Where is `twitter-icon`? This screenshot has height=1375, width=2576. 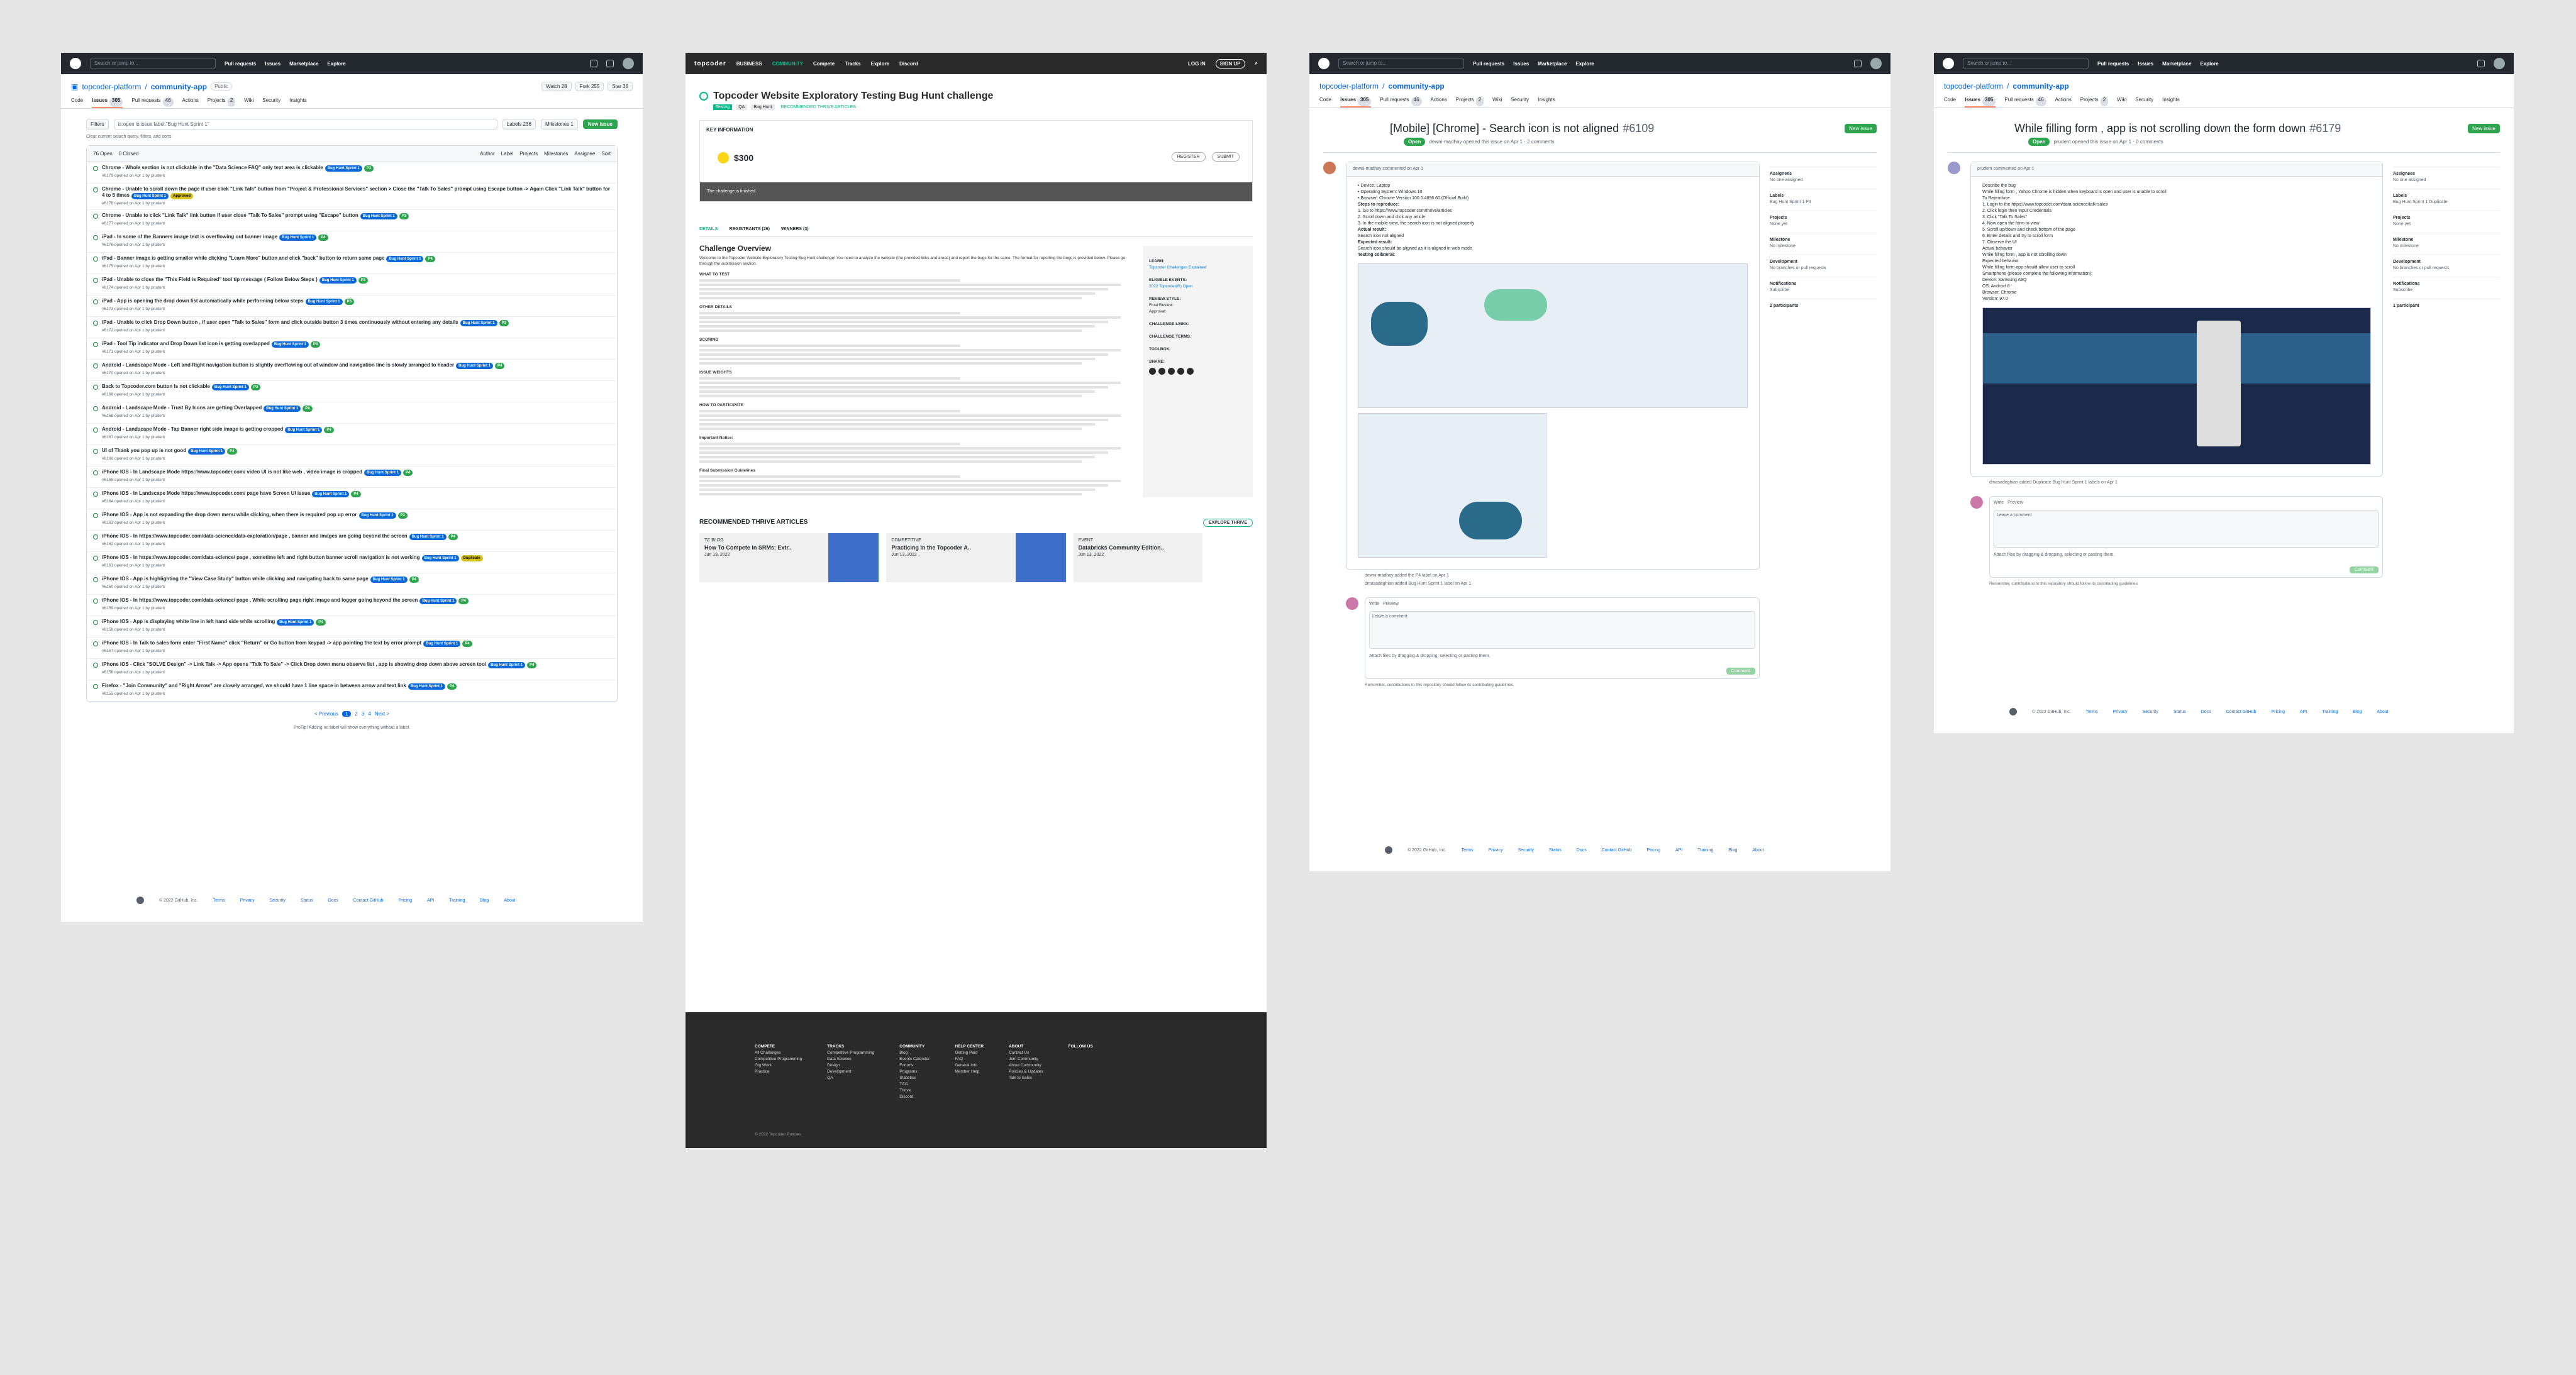
twitter-icon is located at coordinates (1161, 371).